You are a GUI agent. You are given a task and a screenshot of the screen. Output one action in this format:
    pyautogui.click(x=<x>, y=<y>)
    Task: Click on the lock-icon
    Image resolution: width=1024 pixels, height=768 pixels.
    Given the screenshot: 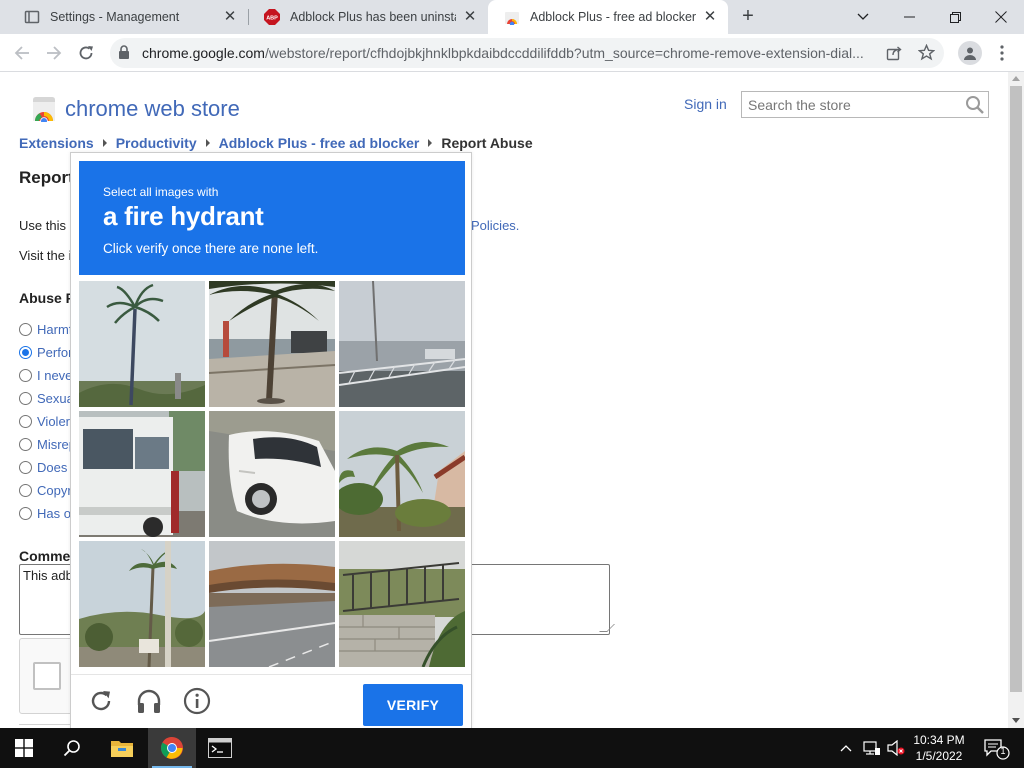 What is the action you would take?
    pyautogui.click(x=124, y=54)
    